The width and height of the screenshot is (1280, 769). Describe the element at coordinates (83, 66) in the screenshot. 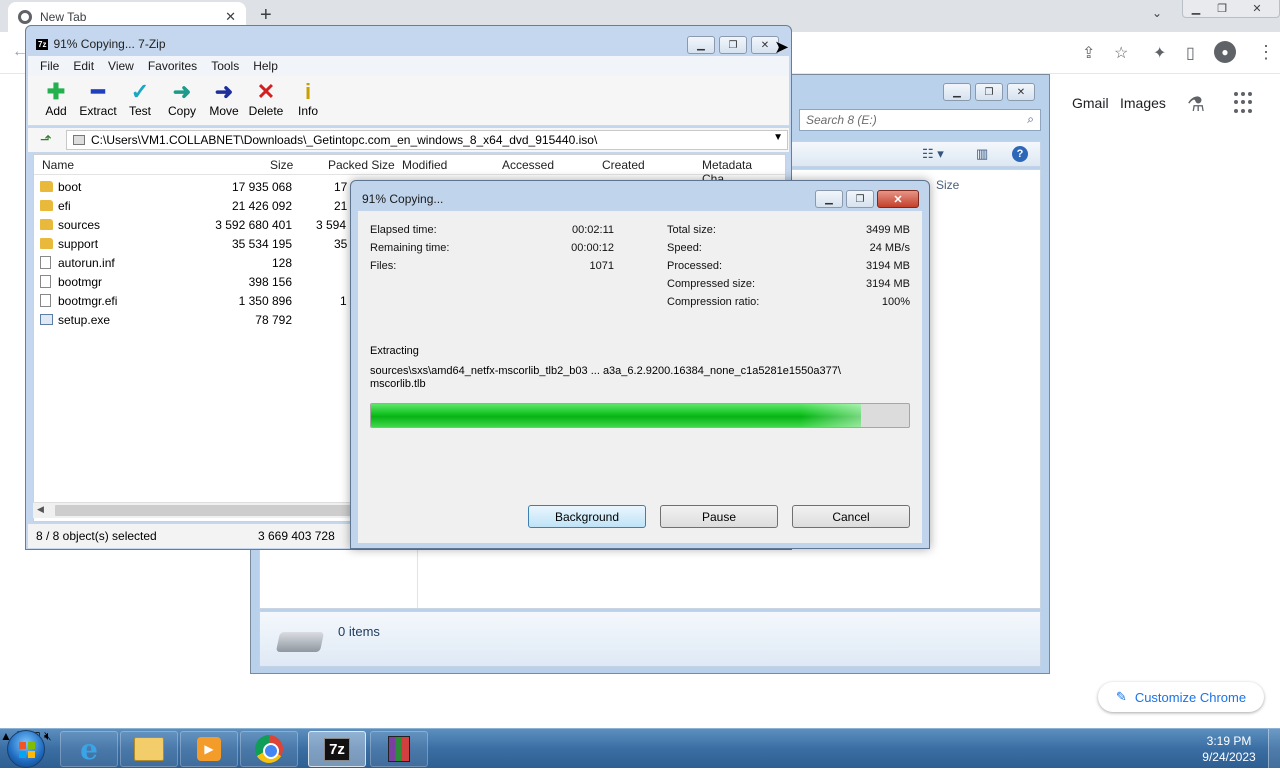

I see `menu-edit: Edit` at that location.